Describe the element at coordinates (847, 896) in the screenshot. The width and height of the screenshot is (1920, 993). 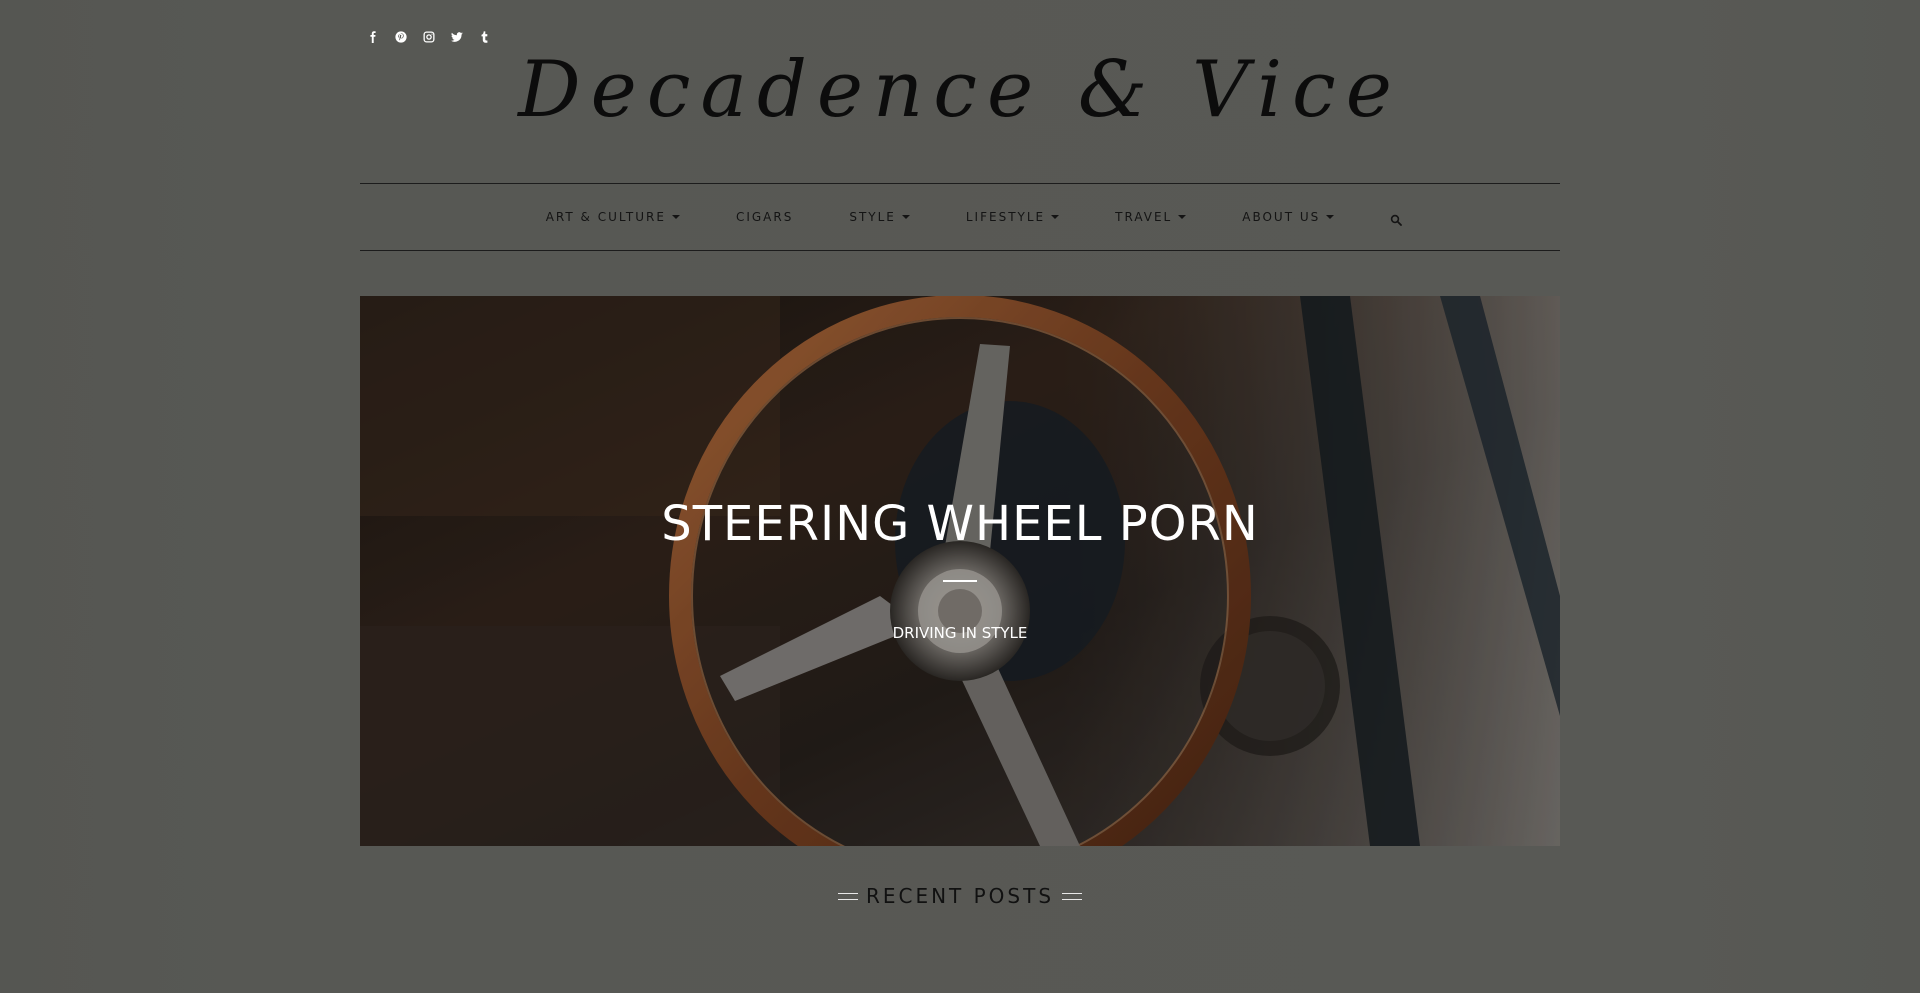
I see `heading-ornament-left` at that location.